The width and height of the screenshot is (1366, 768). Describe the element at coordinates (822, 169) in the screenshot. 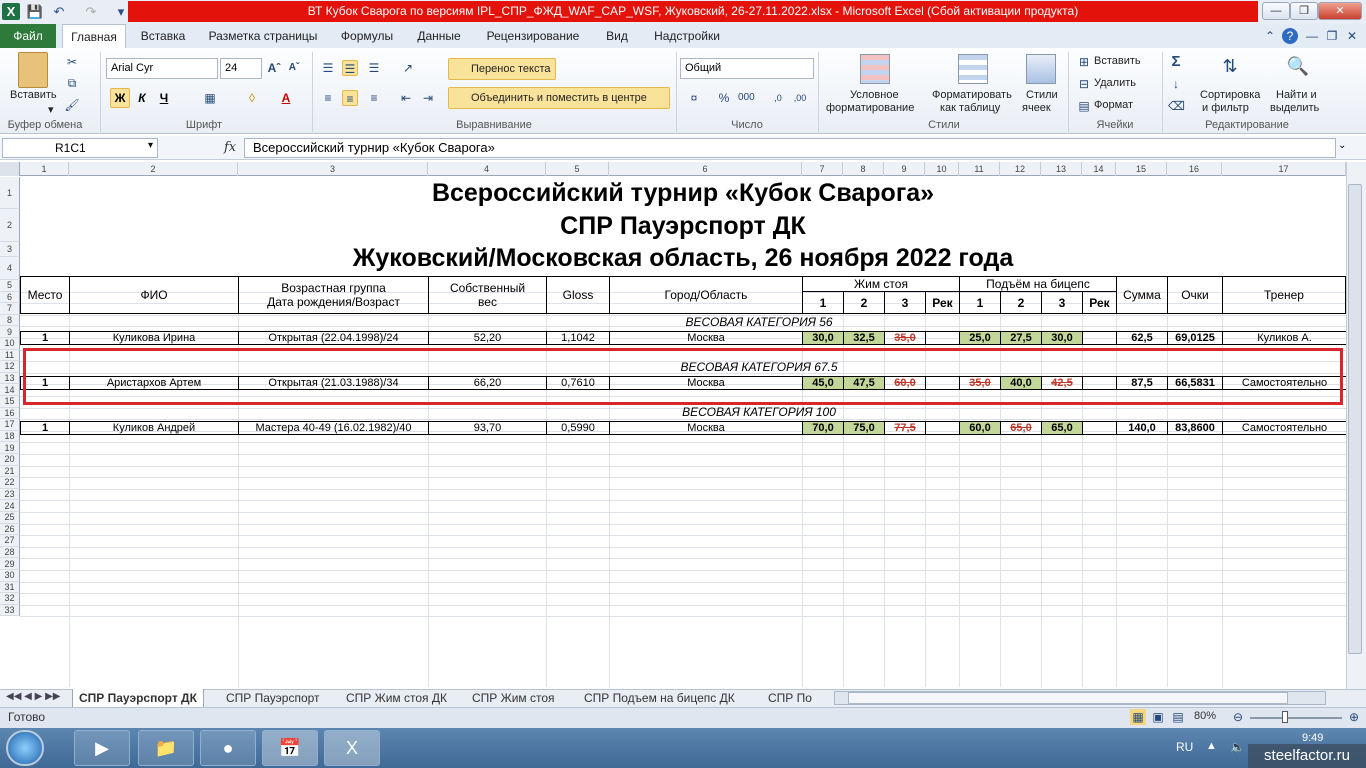

I see `column-header: 7` at that location.